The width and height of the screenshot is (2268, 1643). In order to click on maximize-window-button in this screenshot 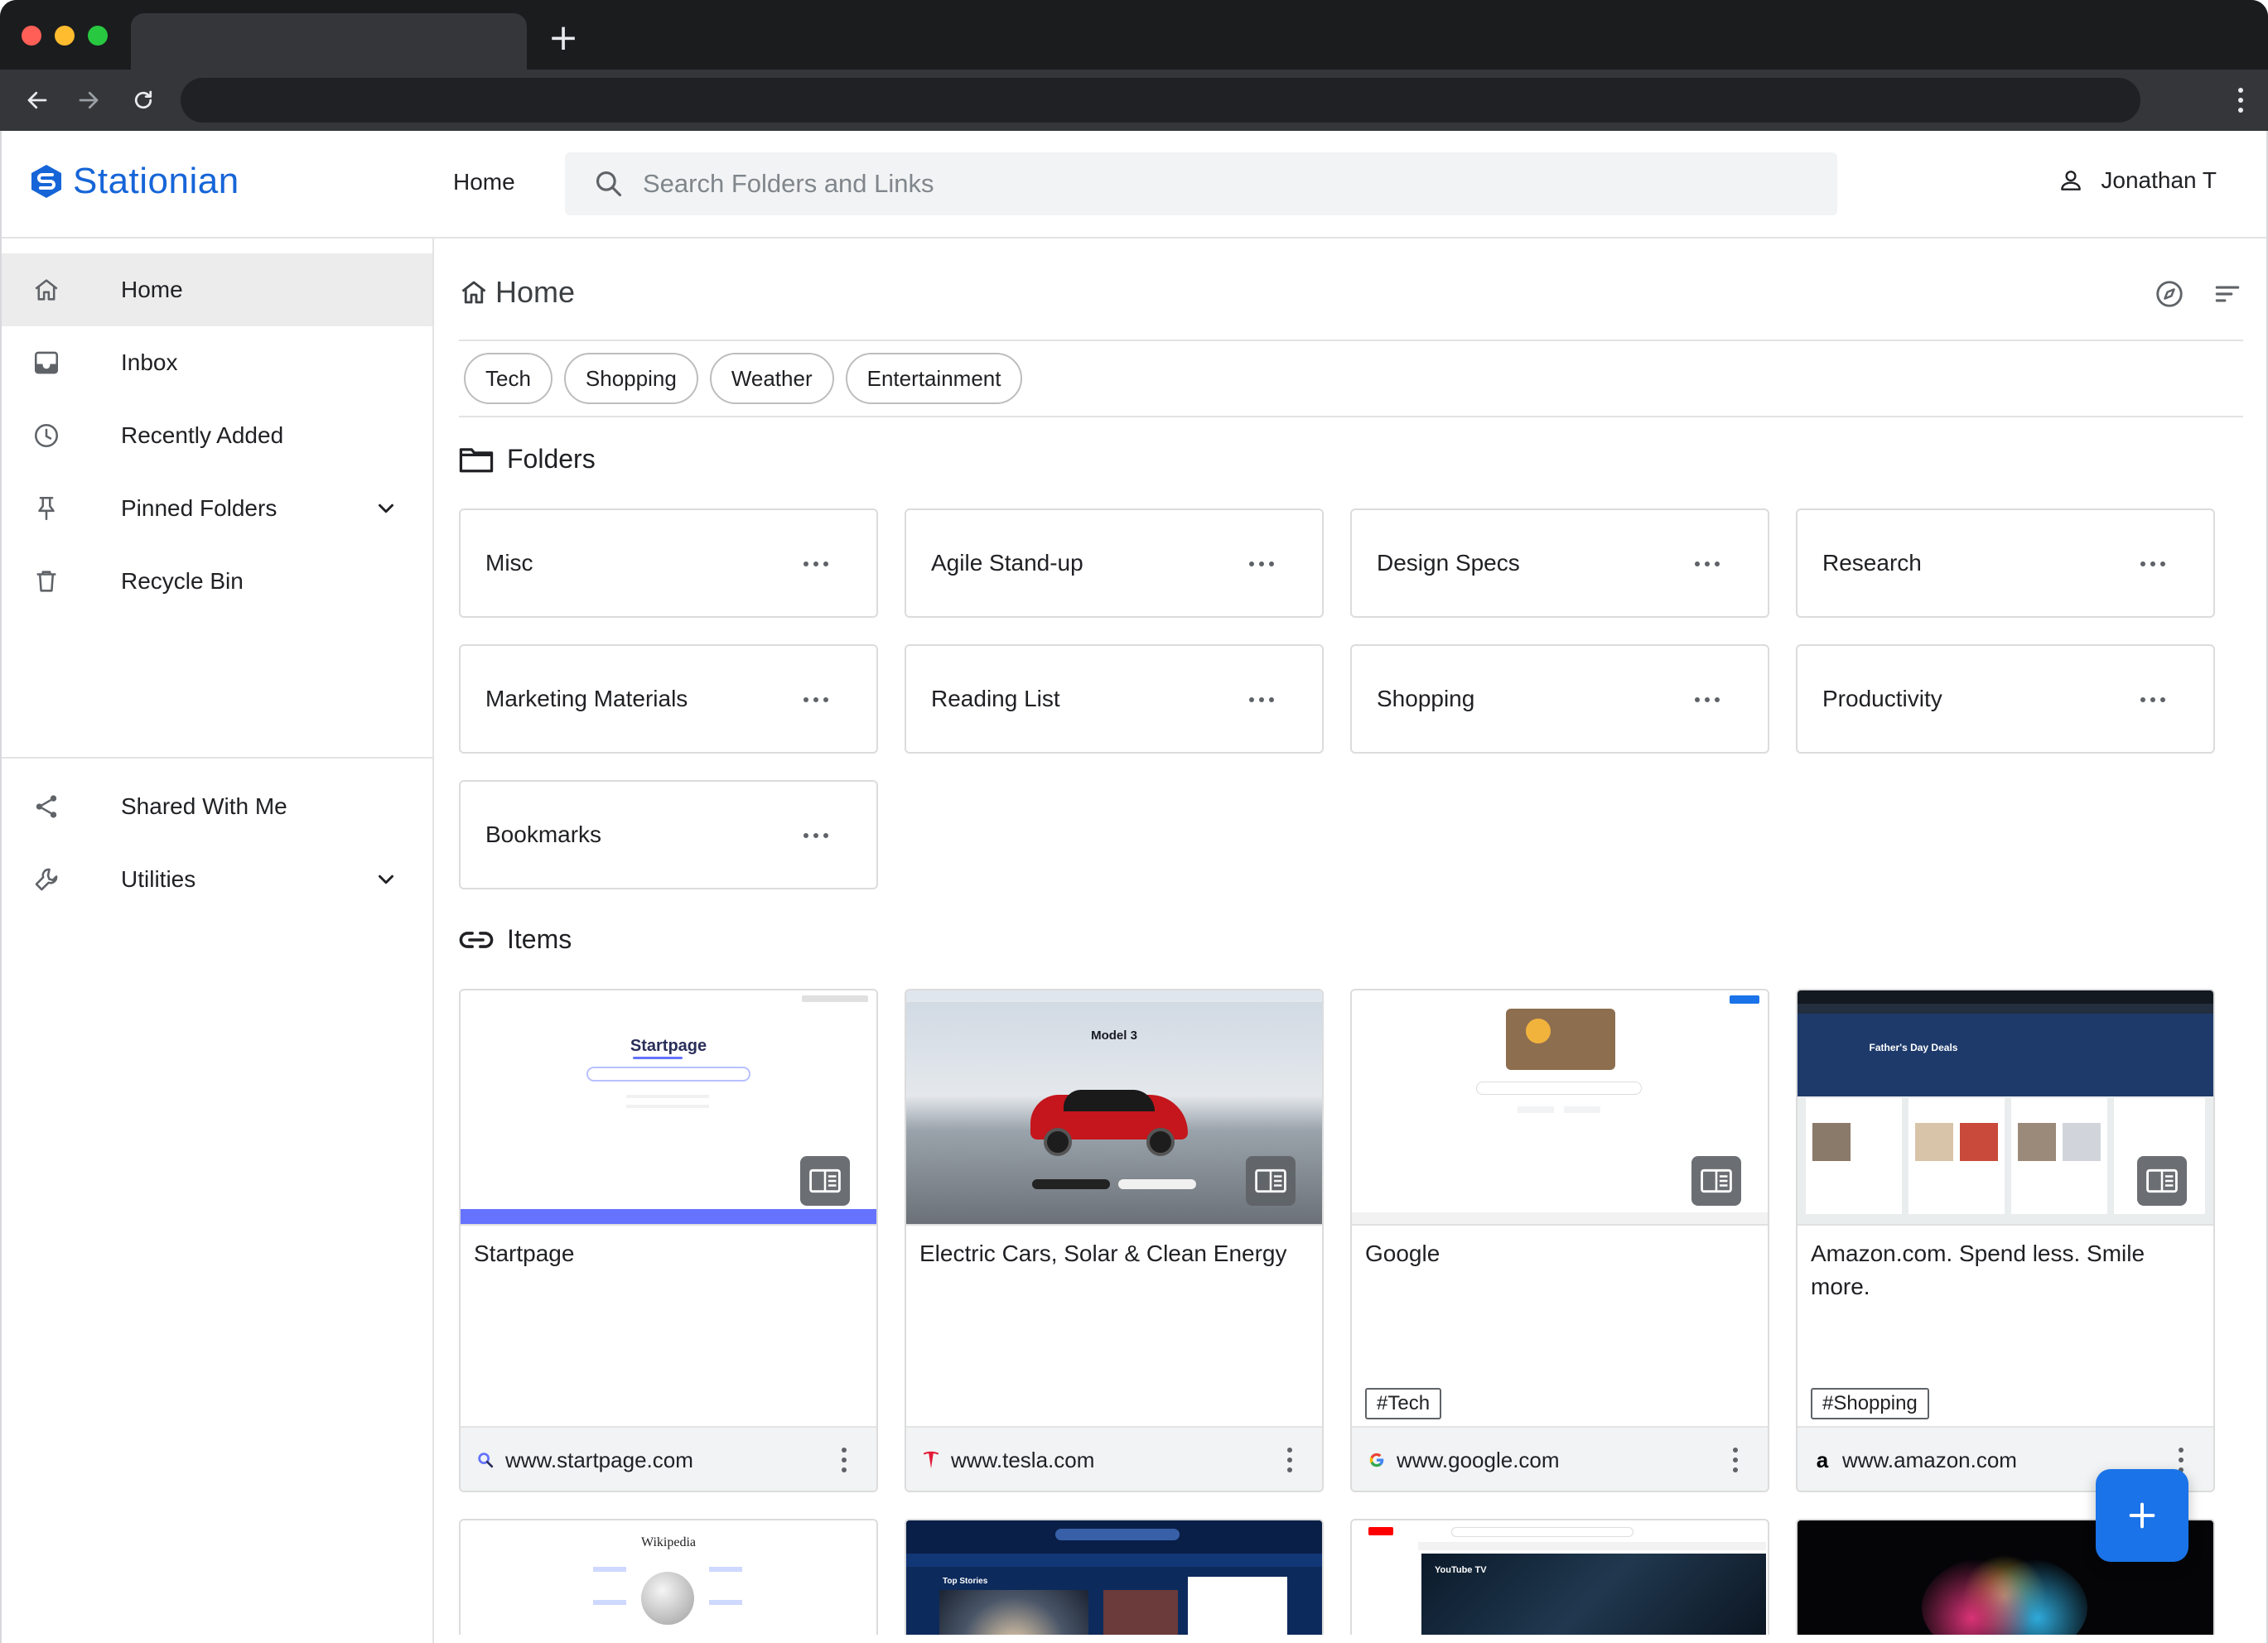, I will do `click(98, 36)`.